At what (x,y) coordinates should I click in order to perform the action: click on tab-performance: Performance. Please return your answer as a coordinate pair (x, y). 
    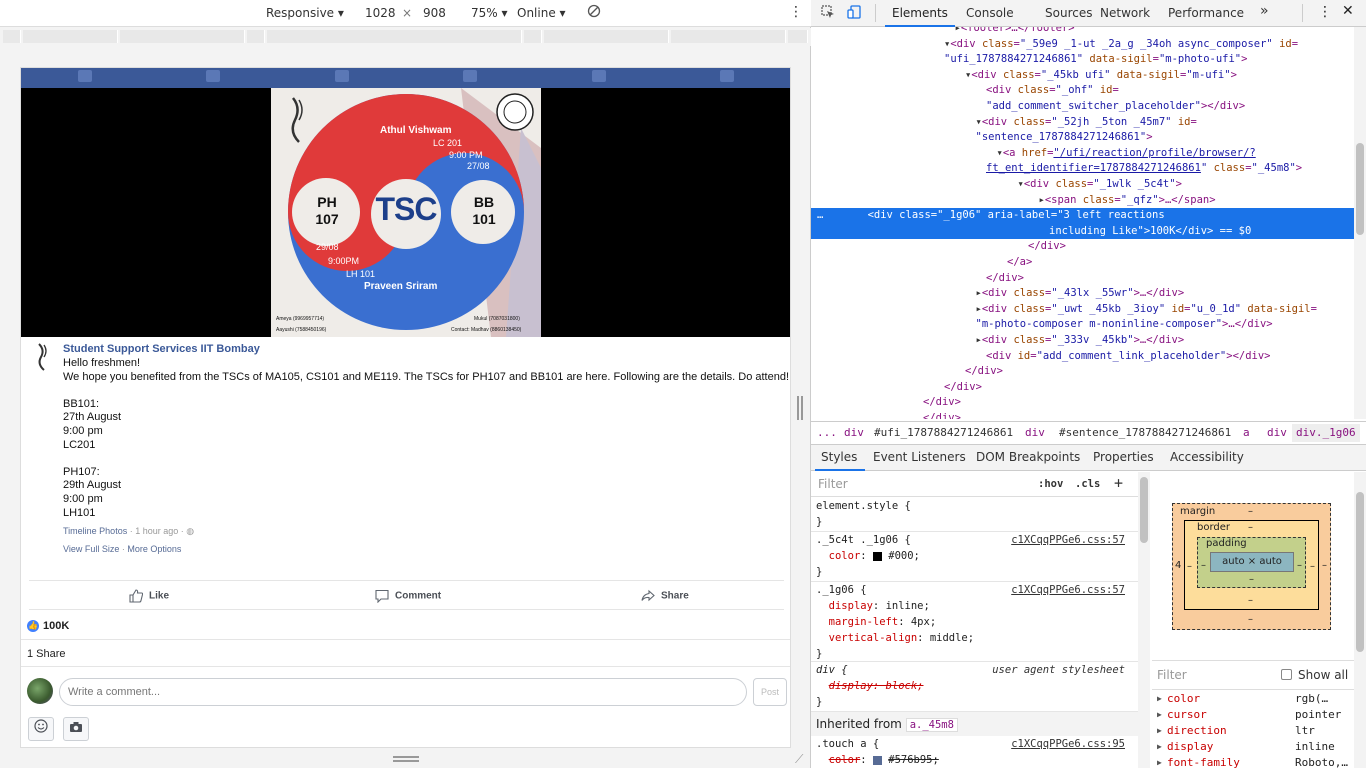
    Looking at the image, I should click on (1206, 13).